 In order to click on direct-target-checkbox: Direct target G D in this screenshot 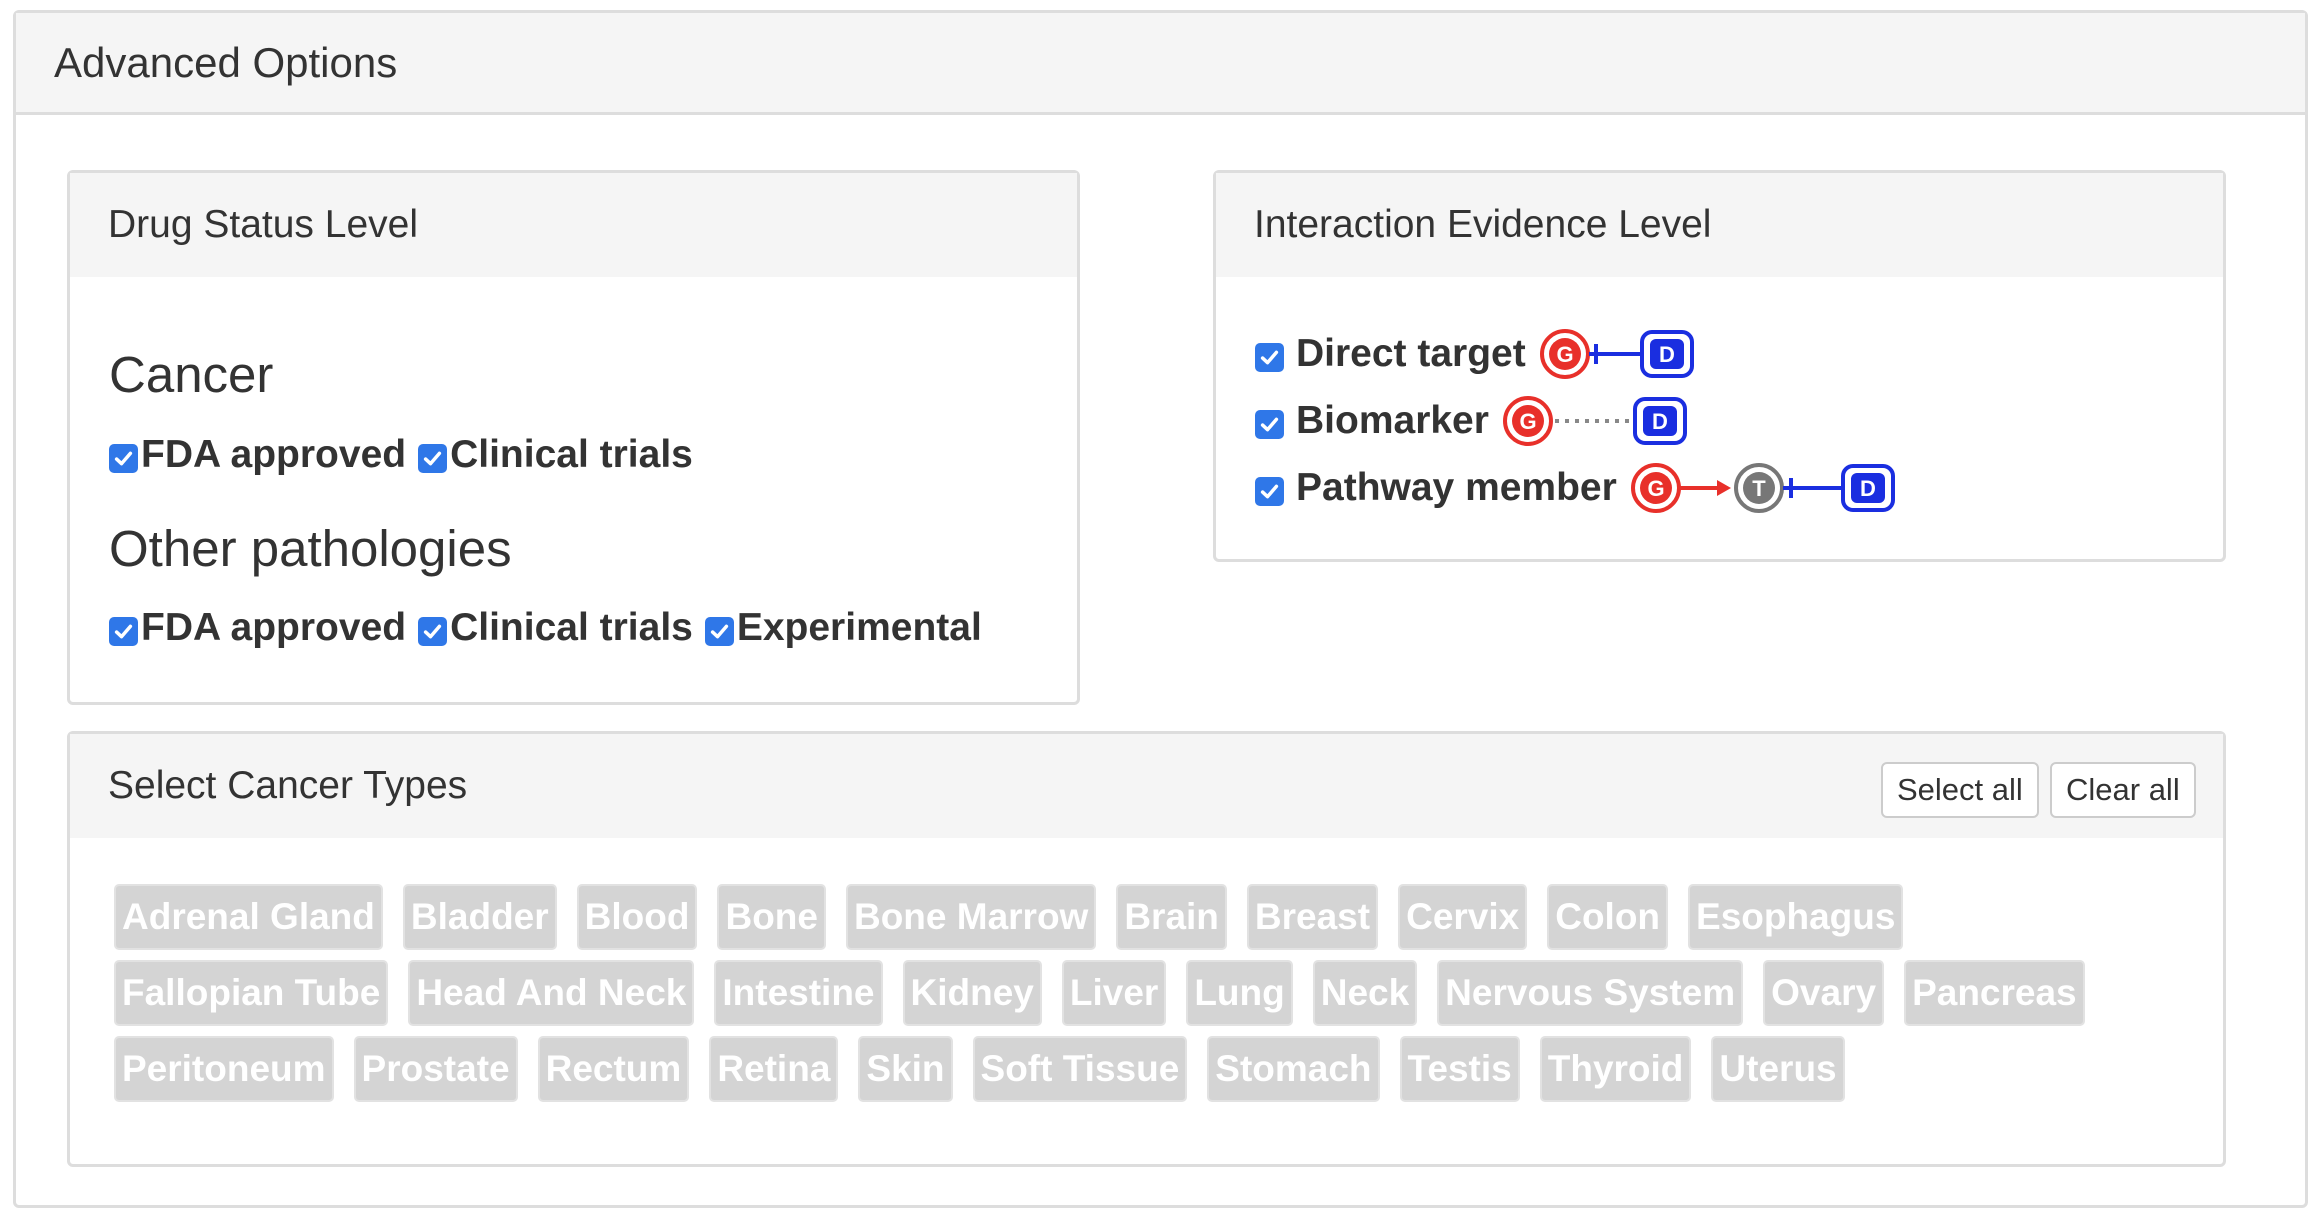, I will do `click(1476, 354)`.